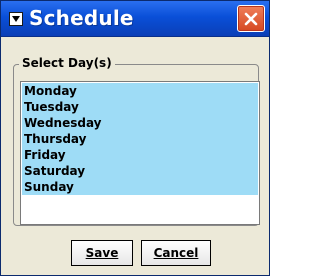 This screenshot has height=276, width=320. Describe the element at coordinates (16, 19) in the screenshot. I see `window-menu-icon` at that location.